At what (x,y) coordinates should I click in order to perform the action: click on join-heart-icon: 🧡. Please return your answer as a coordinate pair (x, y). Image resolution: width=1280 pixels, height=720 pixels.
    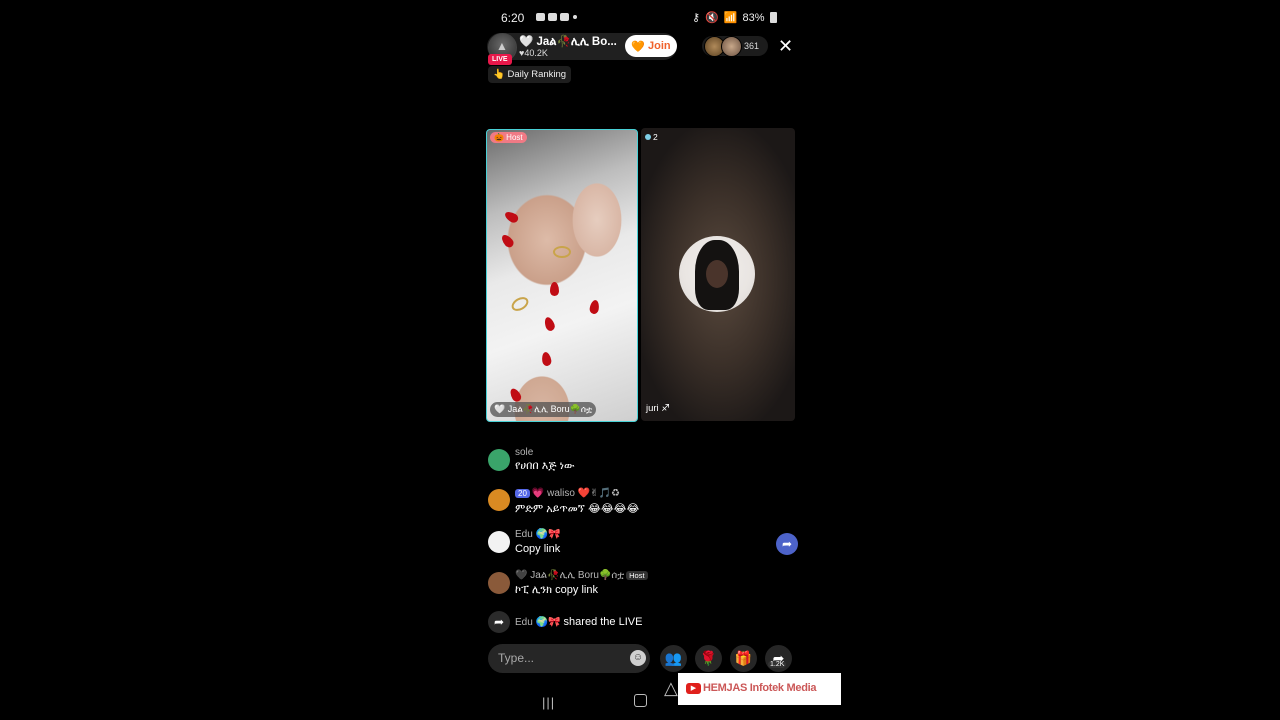
    Looking at the image, I should click on (638, 46).